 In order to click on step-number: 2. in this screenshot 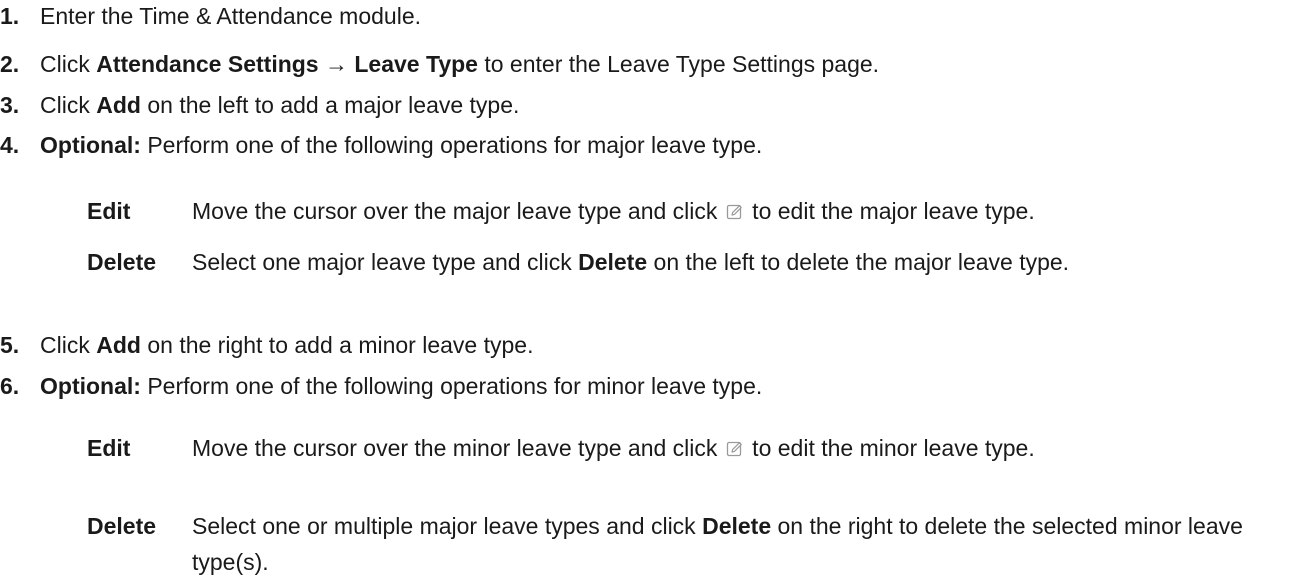, I will do `click(10, 64)`.